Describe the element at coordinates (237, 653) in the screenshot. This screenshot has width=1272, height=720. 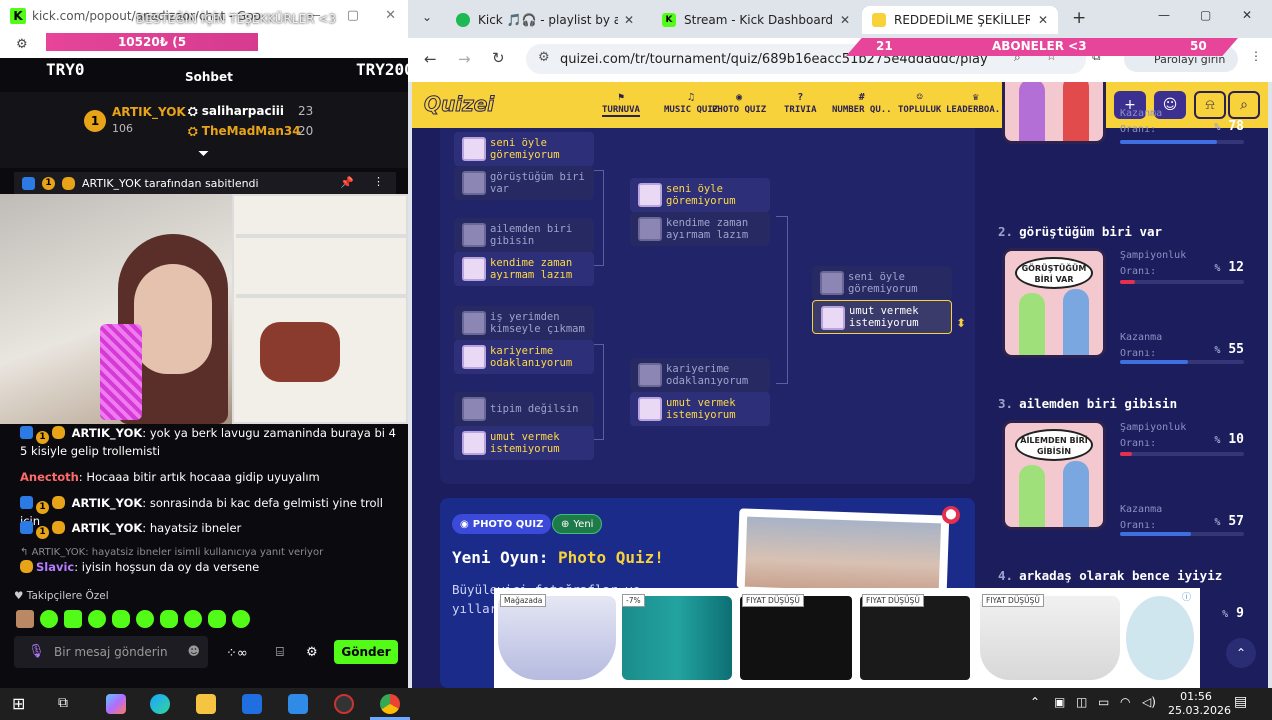
I see `kicks-icon: ⁘∞` at that location.